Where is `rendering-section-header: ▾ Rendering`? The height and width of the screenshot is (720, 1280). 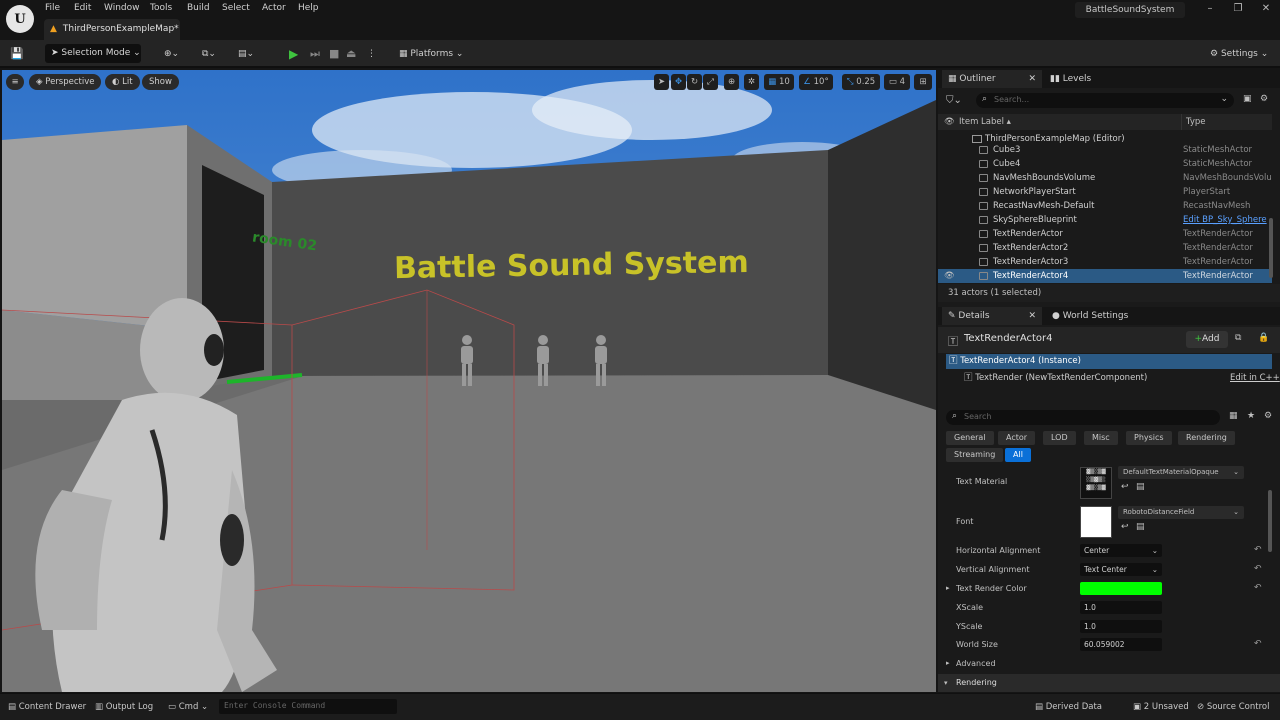
rendering-section-header: ▾ Rendering is located at coordinates (1109, 683).